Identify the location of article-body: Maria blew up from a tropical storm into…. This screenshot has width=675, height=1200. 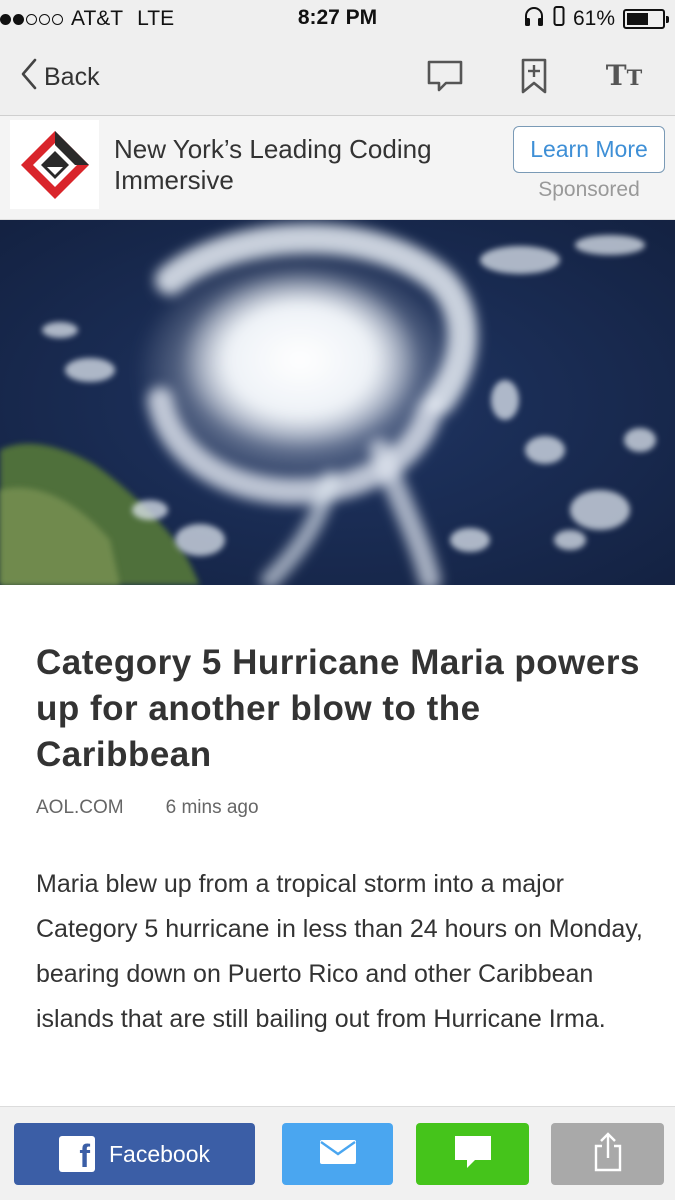
(339, 951).